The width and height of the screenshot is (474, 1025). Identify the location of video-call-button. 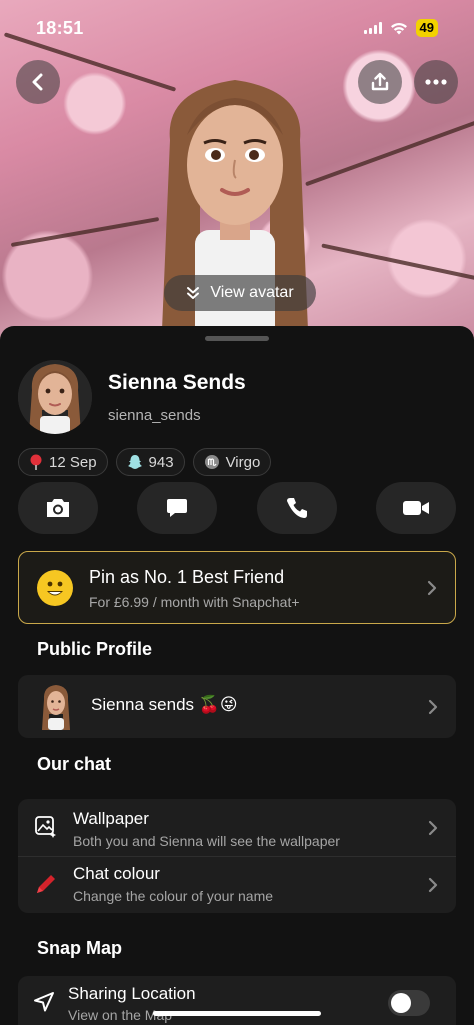
(415, 508).